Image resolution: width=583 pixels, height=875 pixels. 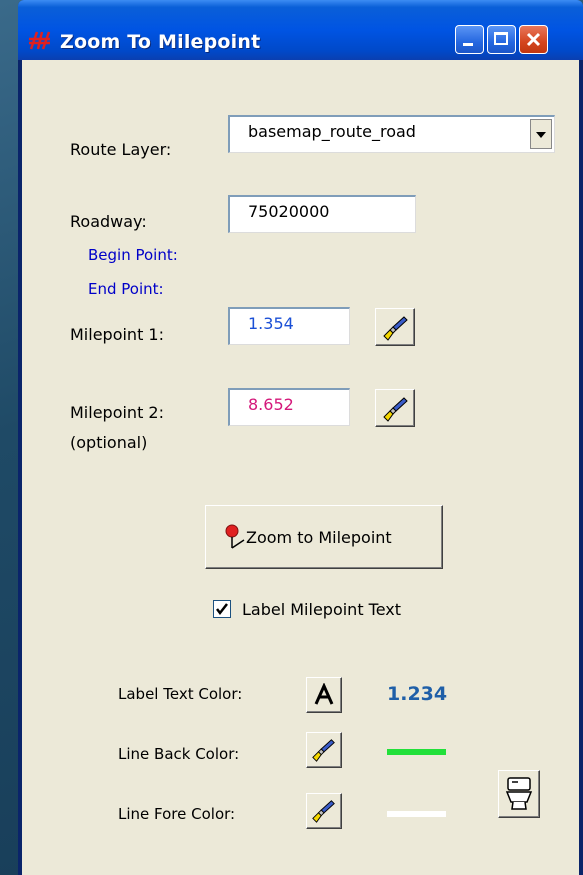 I want to click on line-fore-color-label: Line Fore Color:, so click(x=177, y=814).